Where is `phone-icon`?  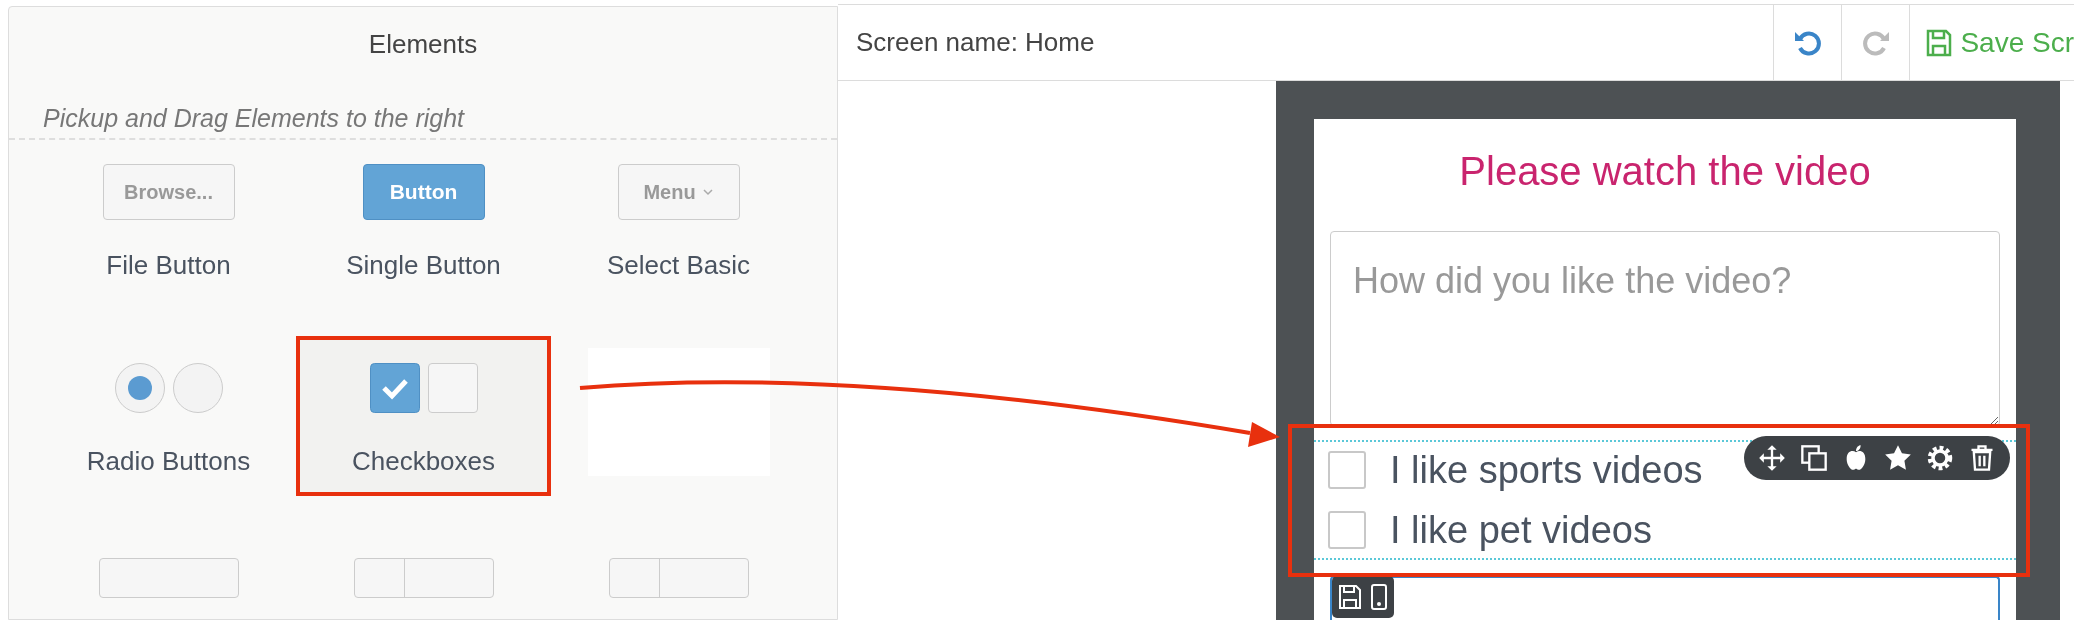
phone-icon is located at coordinates (1379, 597).